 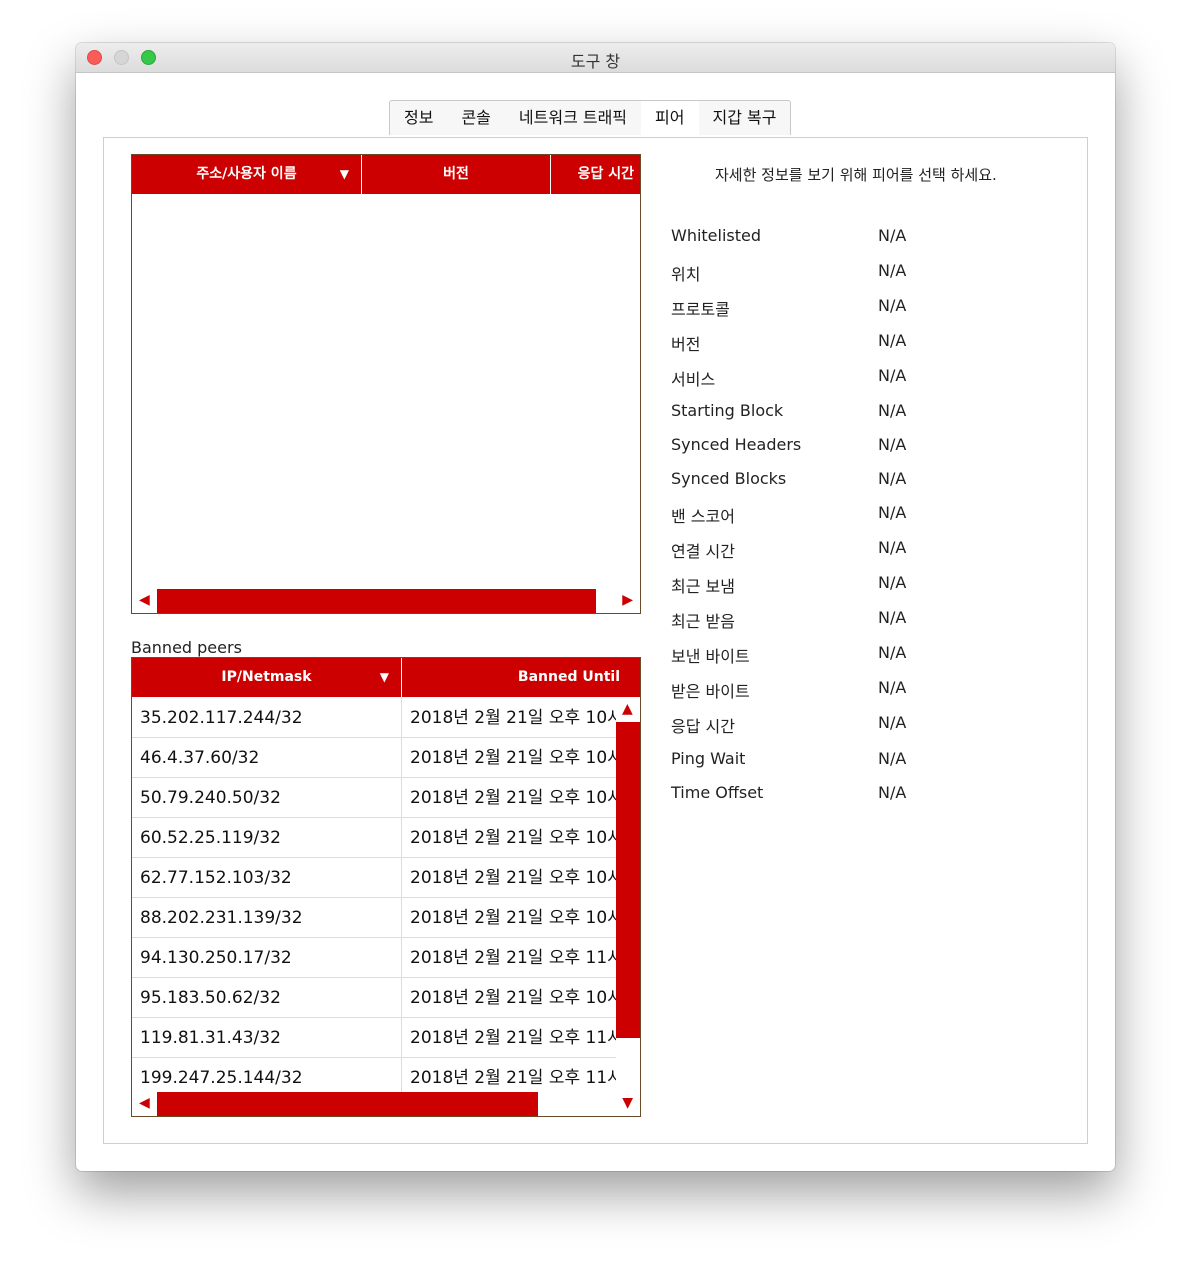 I want to click on banned-horizontal-scrollbar: ◀ ▼, so click(x=386, y=1104).